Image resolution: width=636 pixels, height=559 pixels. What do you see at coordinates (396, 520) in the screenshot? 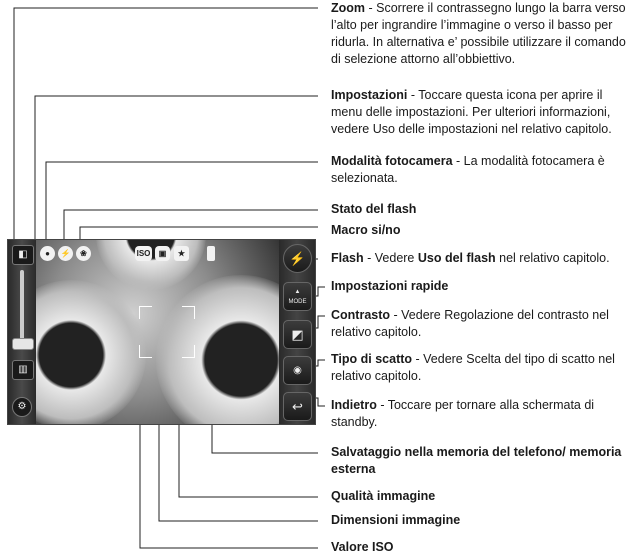
I see `annotation-image-size: Dimensioni immagine` at bounding box center [396, 520].